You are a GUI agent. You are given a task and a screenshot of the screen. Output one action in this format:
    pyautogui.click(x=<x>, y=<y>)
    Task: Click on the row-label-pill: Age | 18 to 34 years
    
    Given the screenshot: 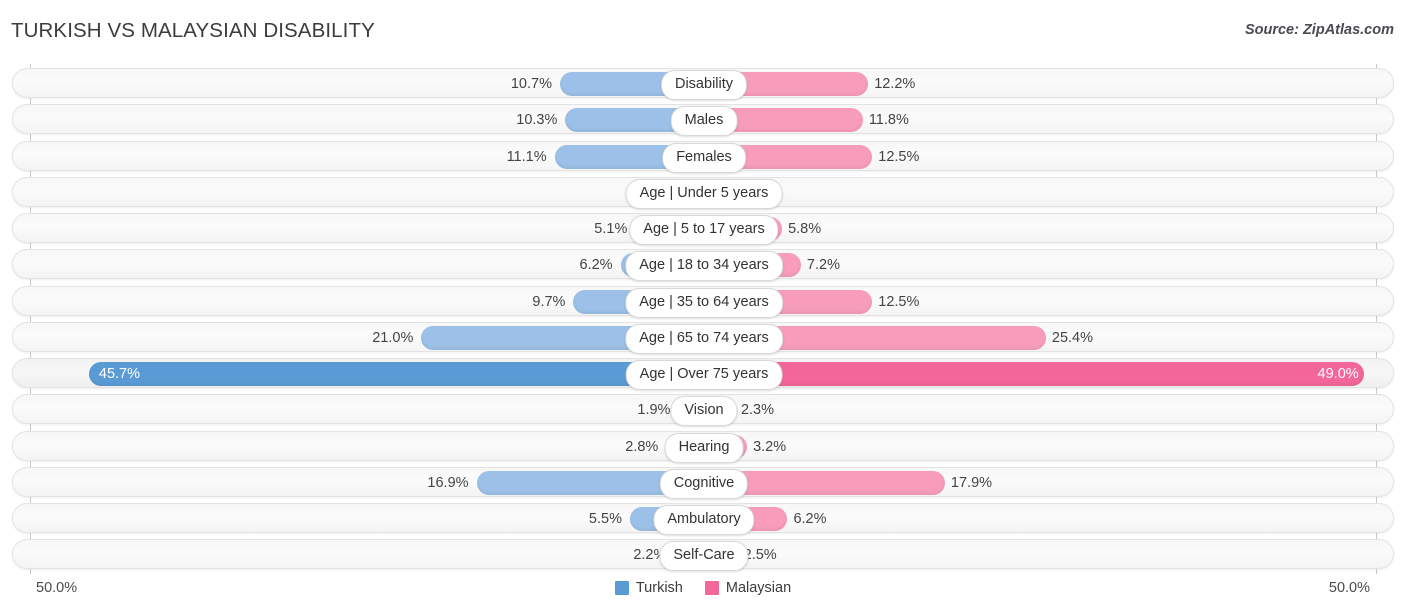 What is the action you would take?
    pyautogui.click(x=704, y=266)
    